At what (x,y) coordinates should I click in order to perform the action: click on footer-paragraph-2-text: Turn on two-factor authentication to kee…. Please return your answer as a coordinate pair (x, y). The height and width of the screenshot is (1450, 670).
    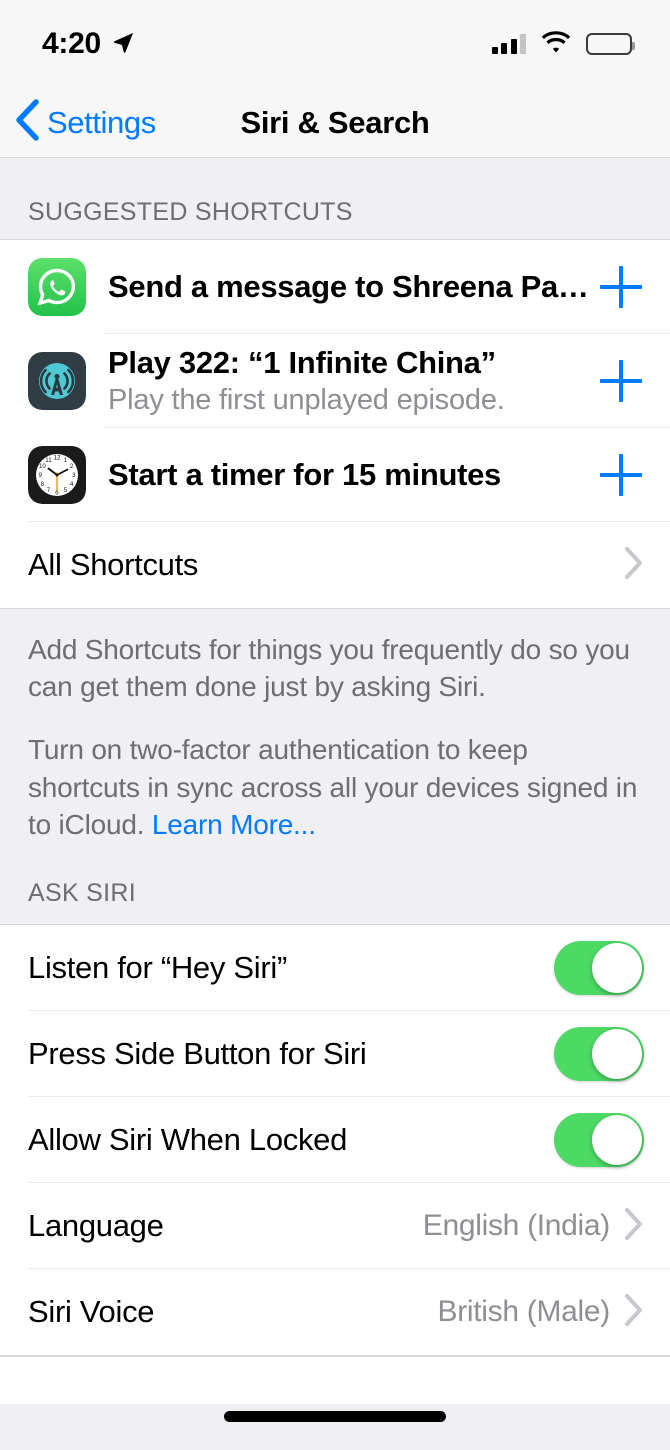
    Looking at the image, I should click on (333, 787).